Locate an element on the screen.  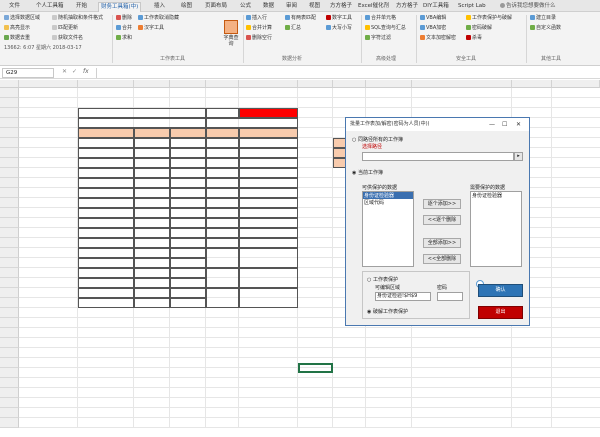
select-all-corner is located at coordinates (9, 84).